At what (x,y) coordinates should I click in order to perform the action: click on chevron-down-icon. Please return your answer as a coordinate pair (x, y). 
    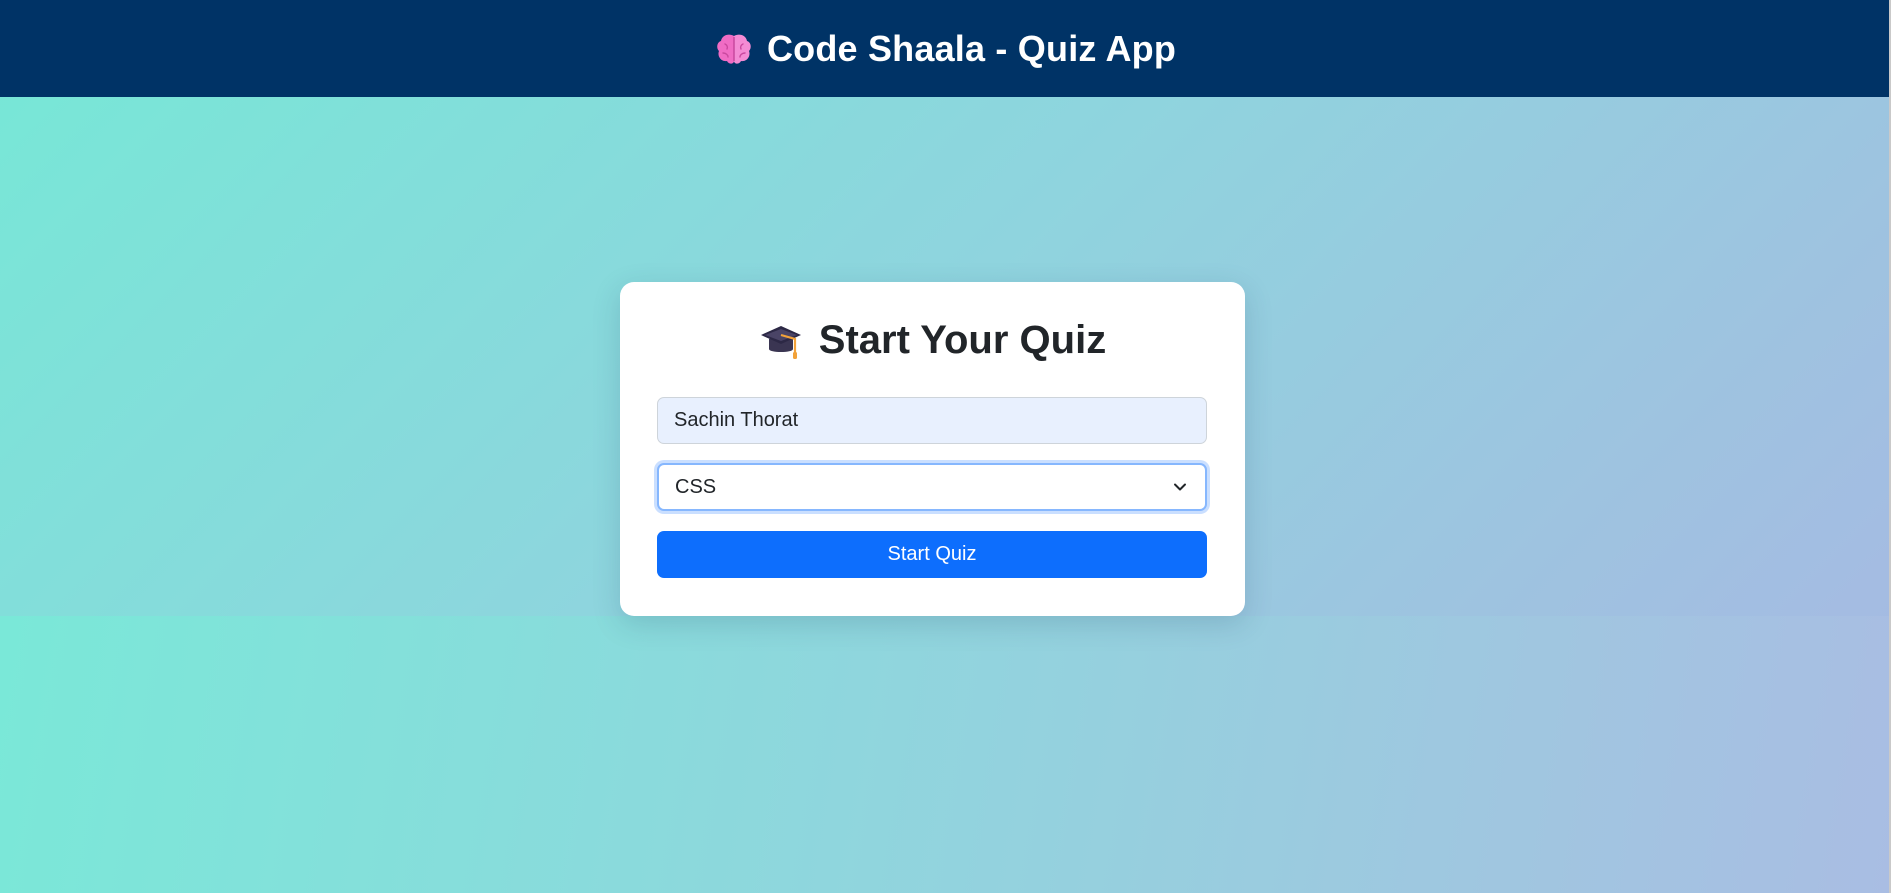
    Looking at the image, I should click on (1180, 487).